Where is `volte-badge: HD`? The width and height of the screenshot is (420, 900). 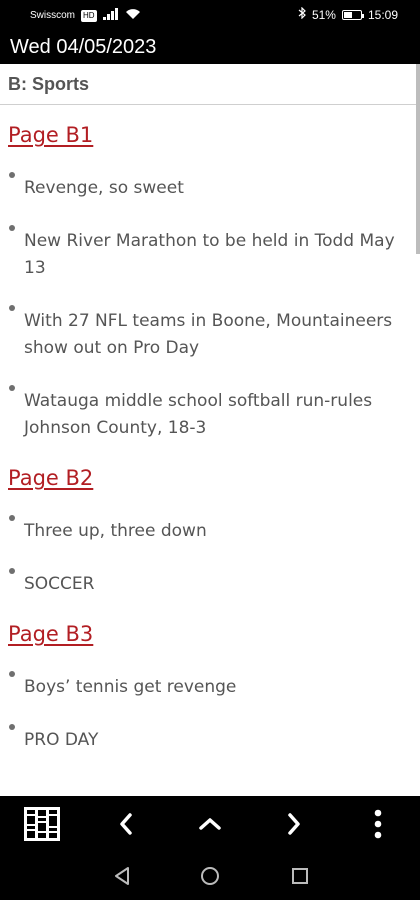 volte-badge: HD is located at coordinates (89, 15).